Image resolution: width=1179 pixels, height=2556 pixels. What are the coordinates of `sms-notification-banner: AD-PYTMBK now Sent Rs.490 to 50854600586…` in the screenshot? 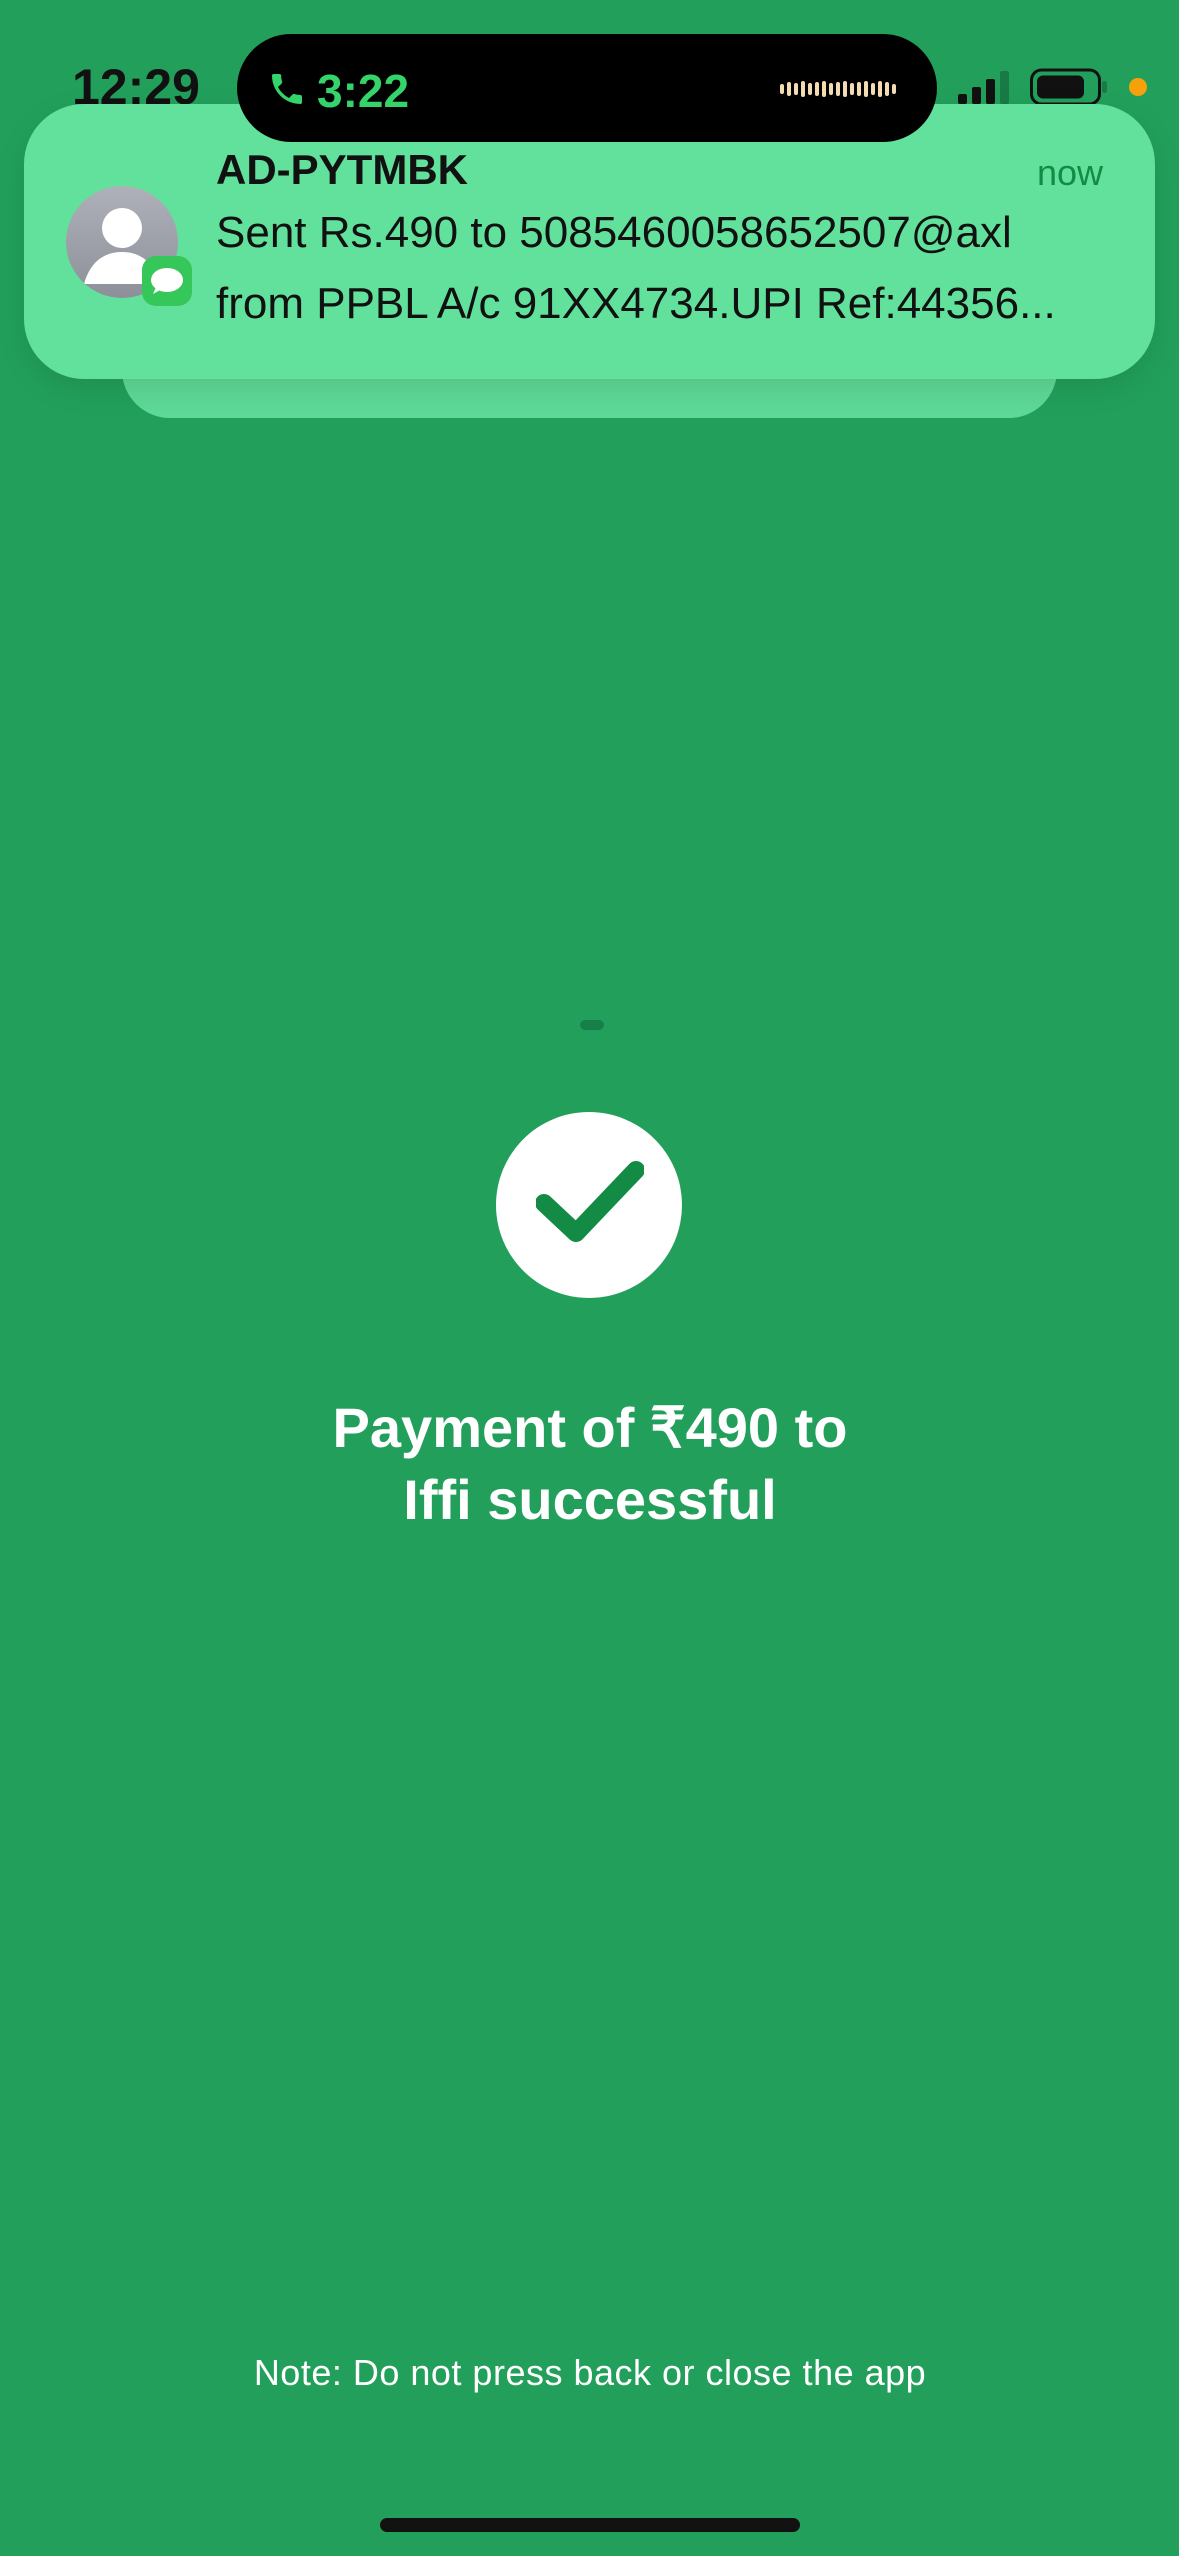 It's located at (589, 241).